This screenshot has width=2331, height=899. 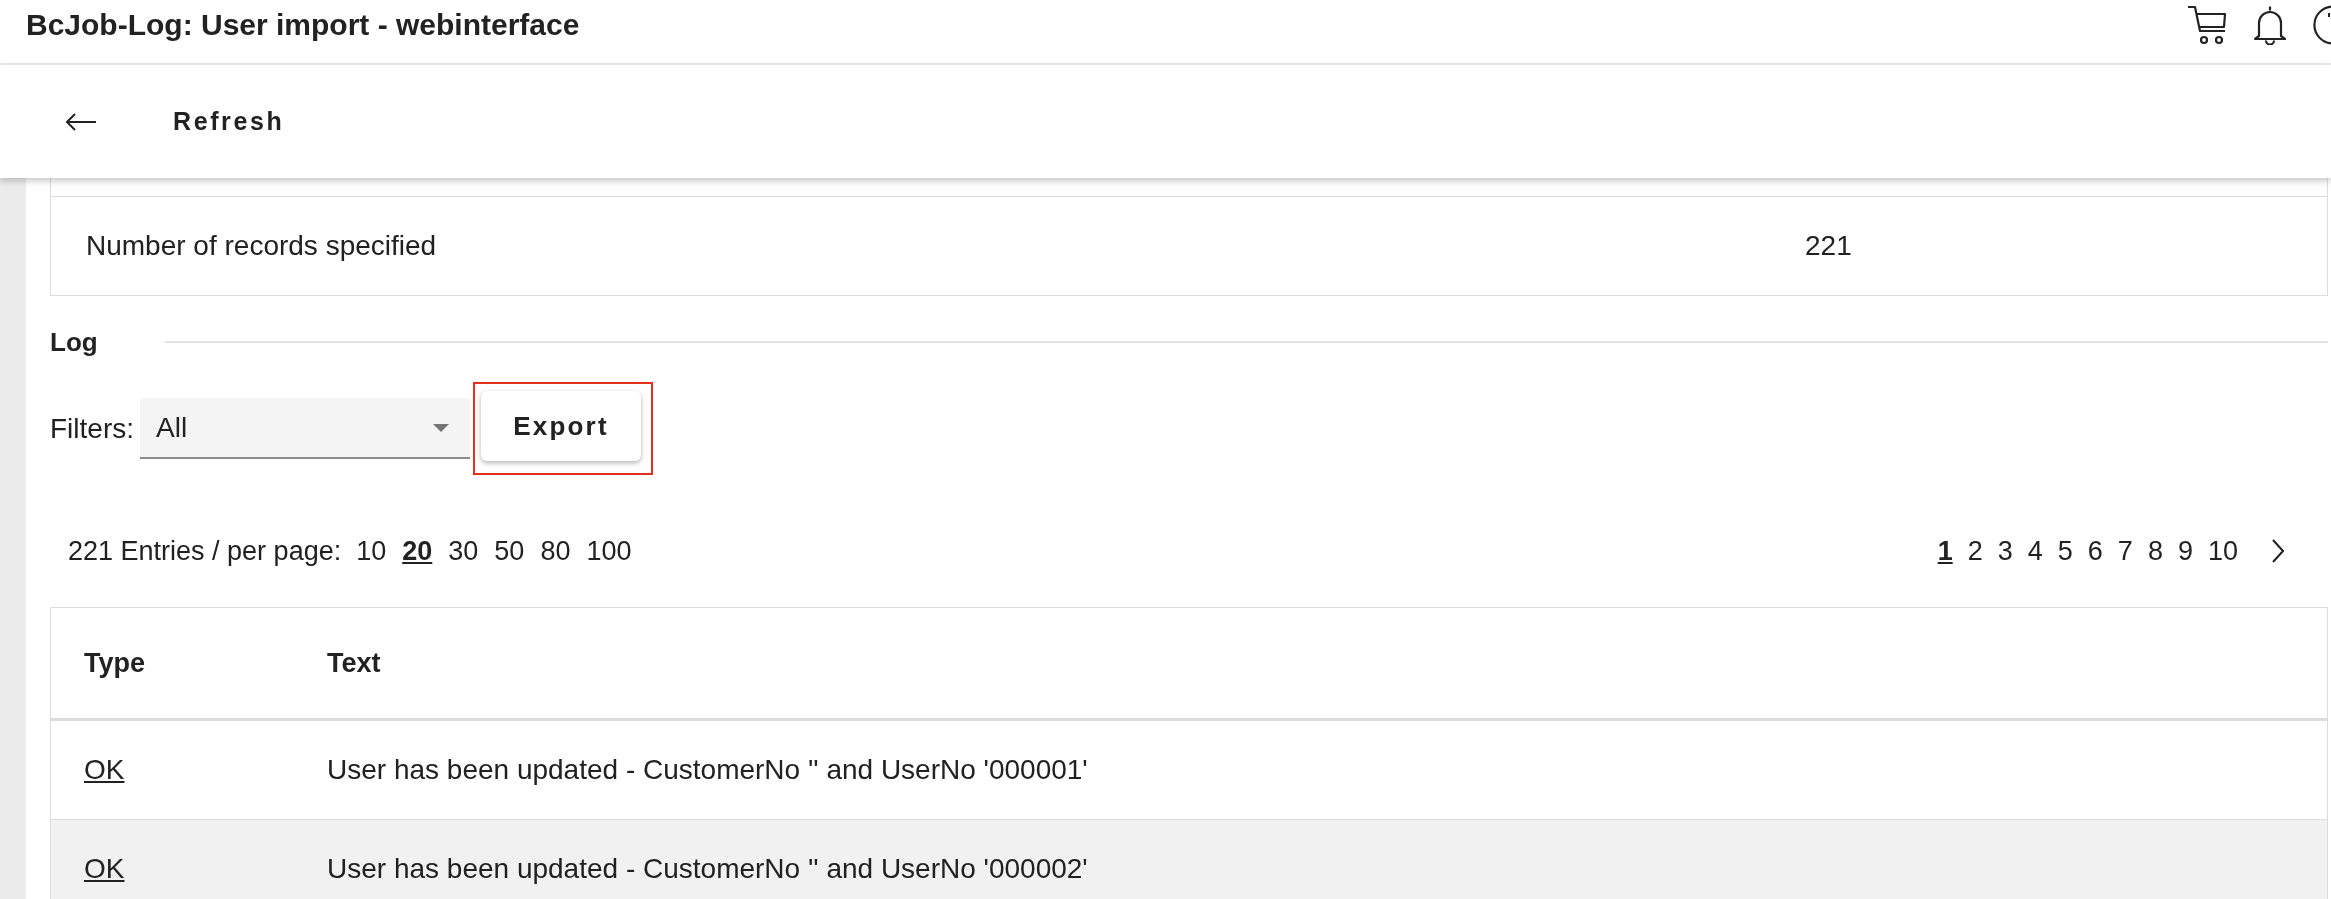 What do you see at coordinates (1975, 551) in the screenshot?
I see `page-link: 2` at bounding box center [1975, 551].